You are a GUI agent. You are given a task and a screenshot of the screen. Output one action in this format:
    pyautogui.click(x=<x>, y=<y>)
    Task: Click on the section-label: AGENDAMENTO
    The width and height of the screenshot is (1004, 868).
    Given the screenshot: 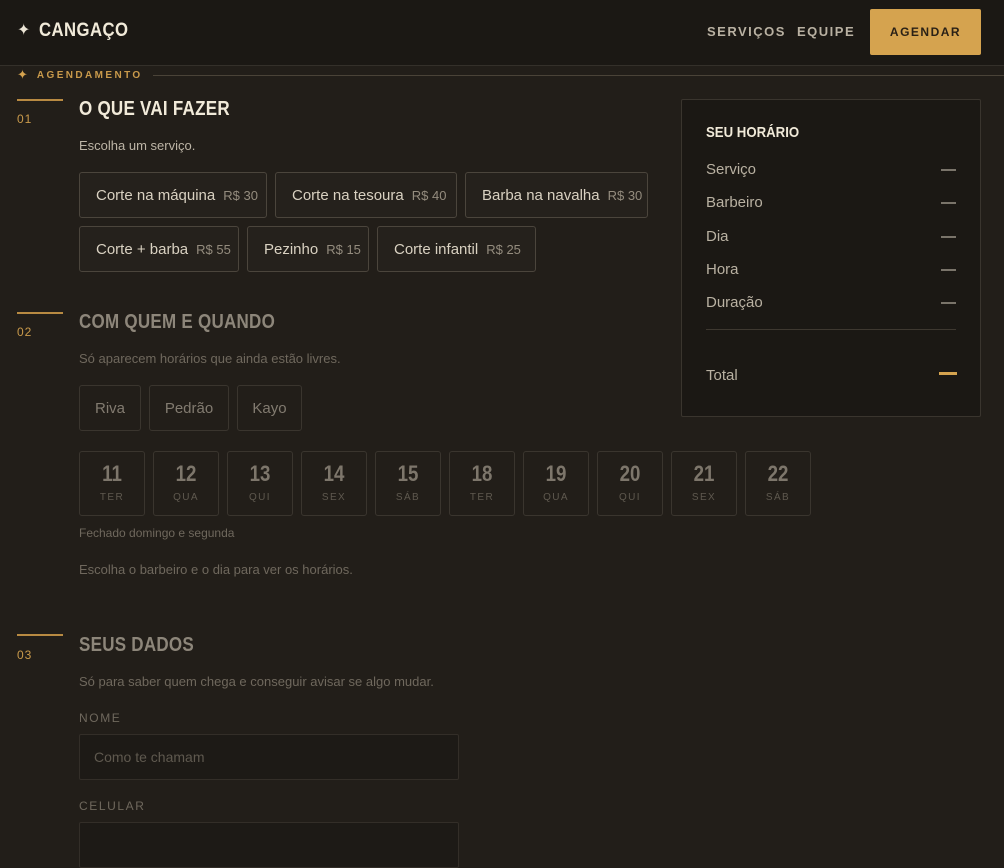 What is the action you would take?
    pyautogui.click(x=89, y=75)
    